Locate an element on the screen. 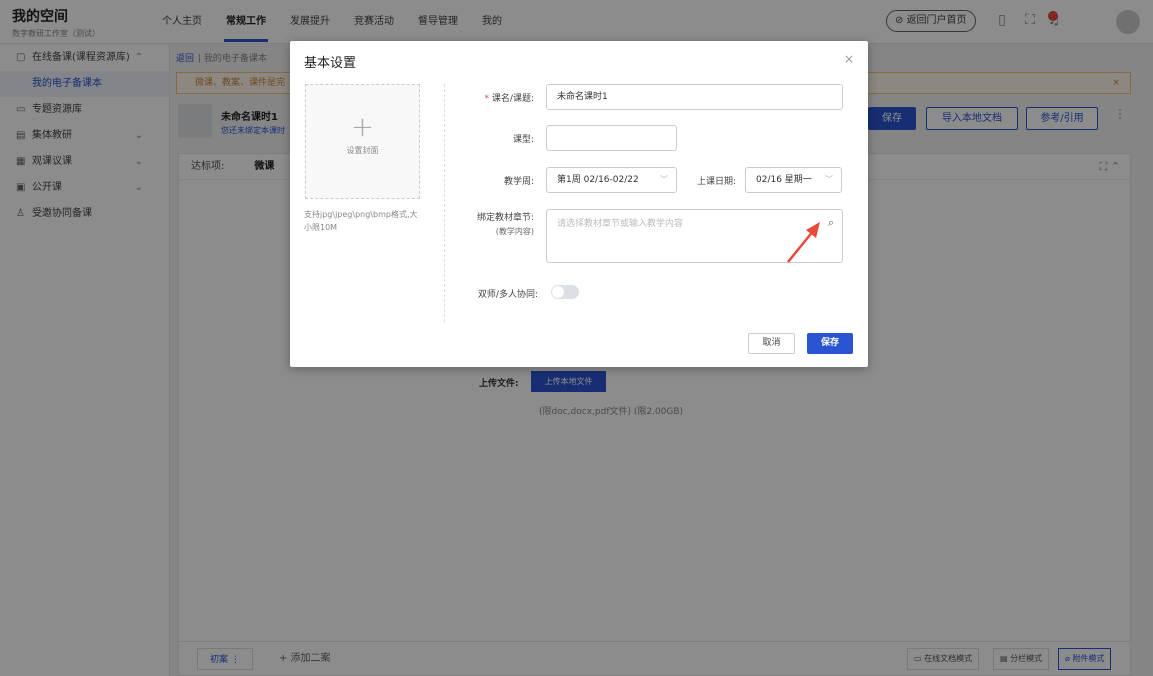 This screenshot has width=1153, height=676. coop-label: 双师/多人协同: is located at coordinates (507, 295).